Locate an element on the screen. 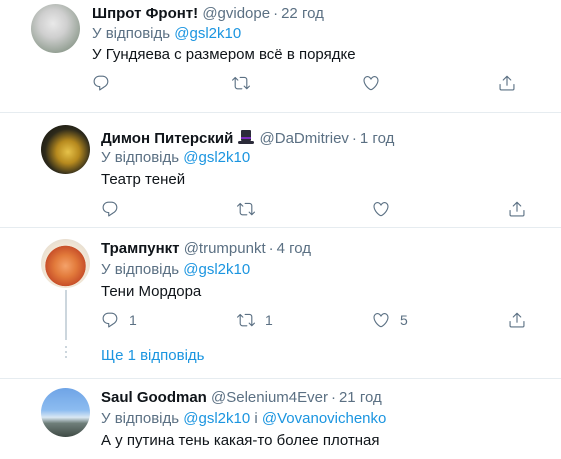 The image size is (561, 459). reply-button: 1 is located at coordinates (119, 320).